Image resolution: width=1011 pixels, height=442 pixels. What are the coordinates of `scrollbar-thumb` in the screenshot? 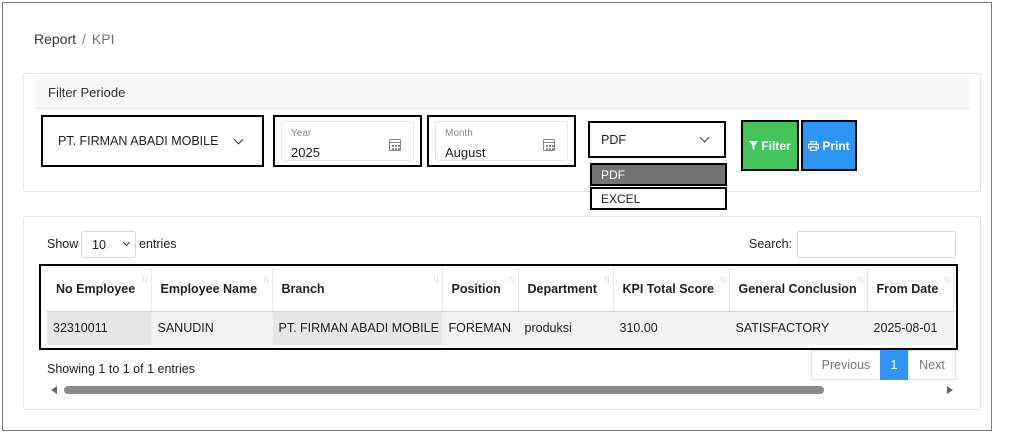 It's located at (444, 390).